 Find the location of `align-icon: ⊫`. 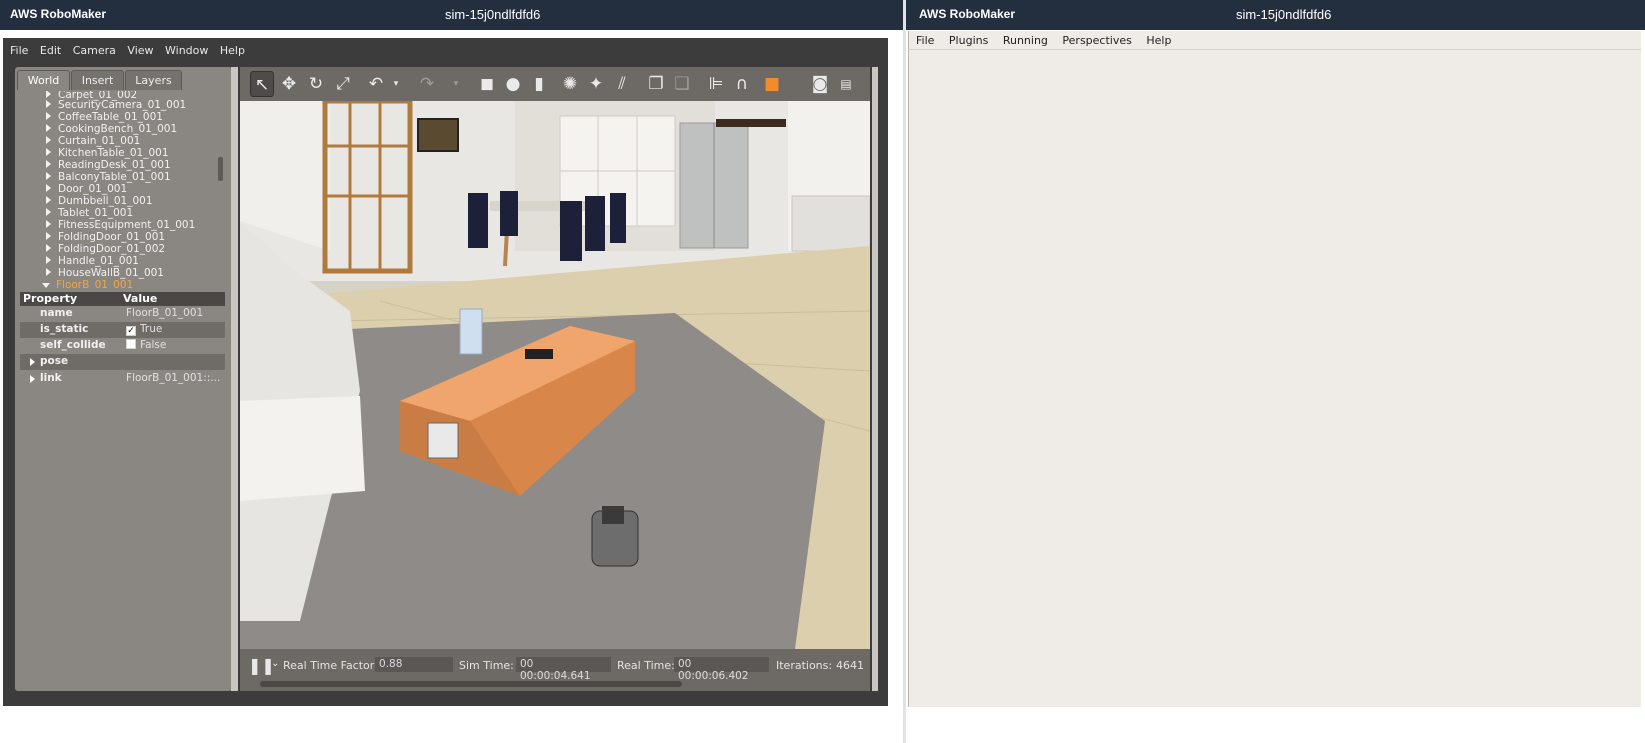

align-icon: ⊫ is located at coordinates (716, 84).